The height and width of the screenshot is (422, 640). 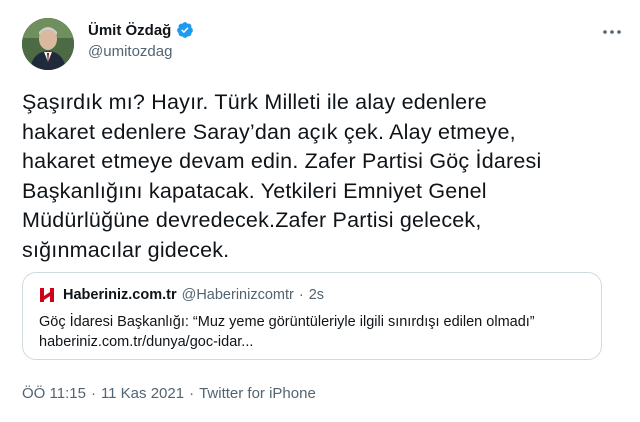 What do you see at coordinates (47, 295) in the screenshot?
I see `haberiniz-logo-icon` at bounding box center [47, 295].